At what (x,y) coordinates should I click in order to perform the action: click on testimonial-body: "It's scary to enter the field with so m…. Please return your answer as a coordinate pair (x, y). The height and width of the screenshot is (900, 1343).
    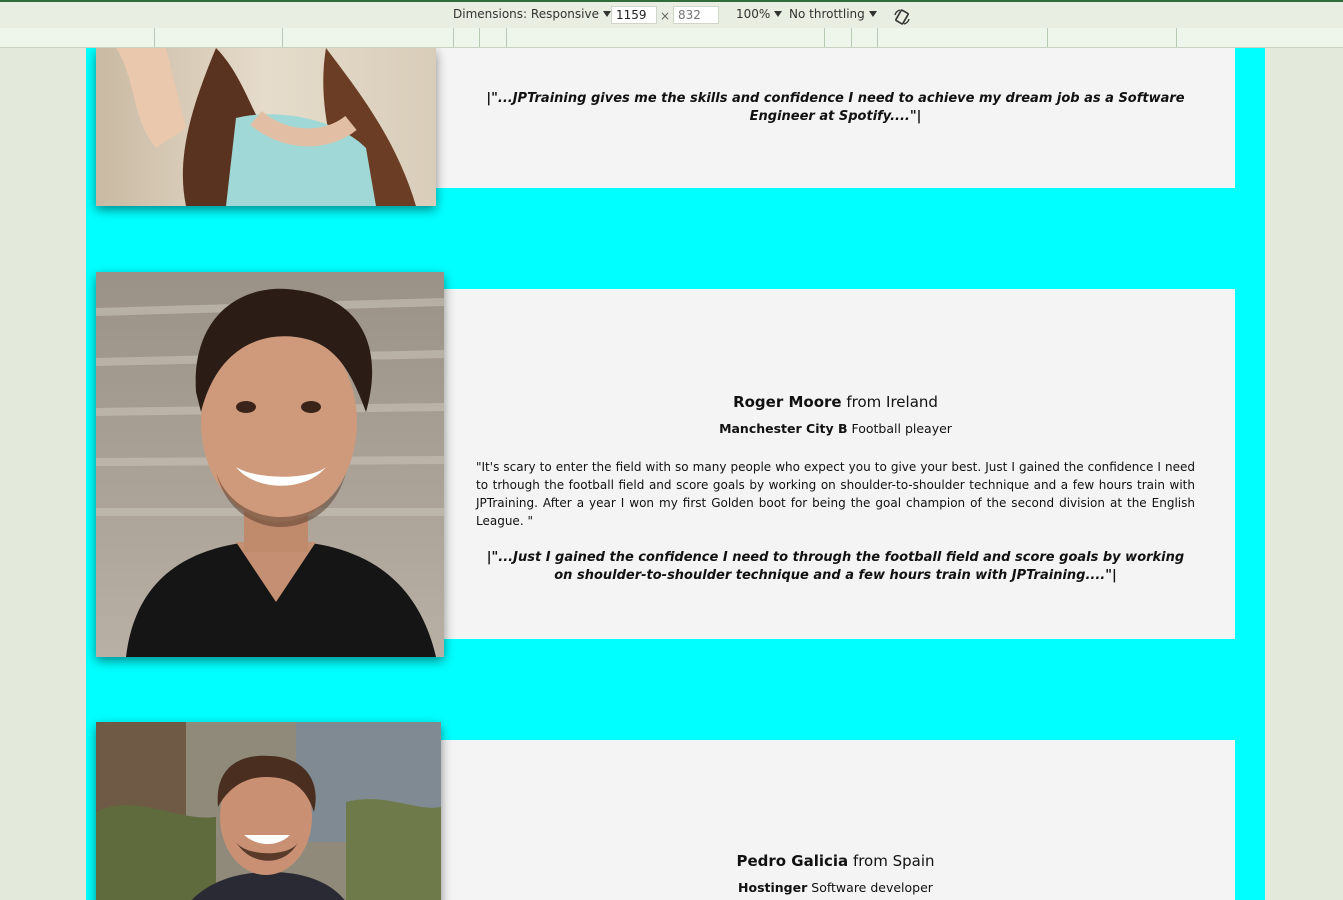
    Looking at the image, I should click on (835, 494).